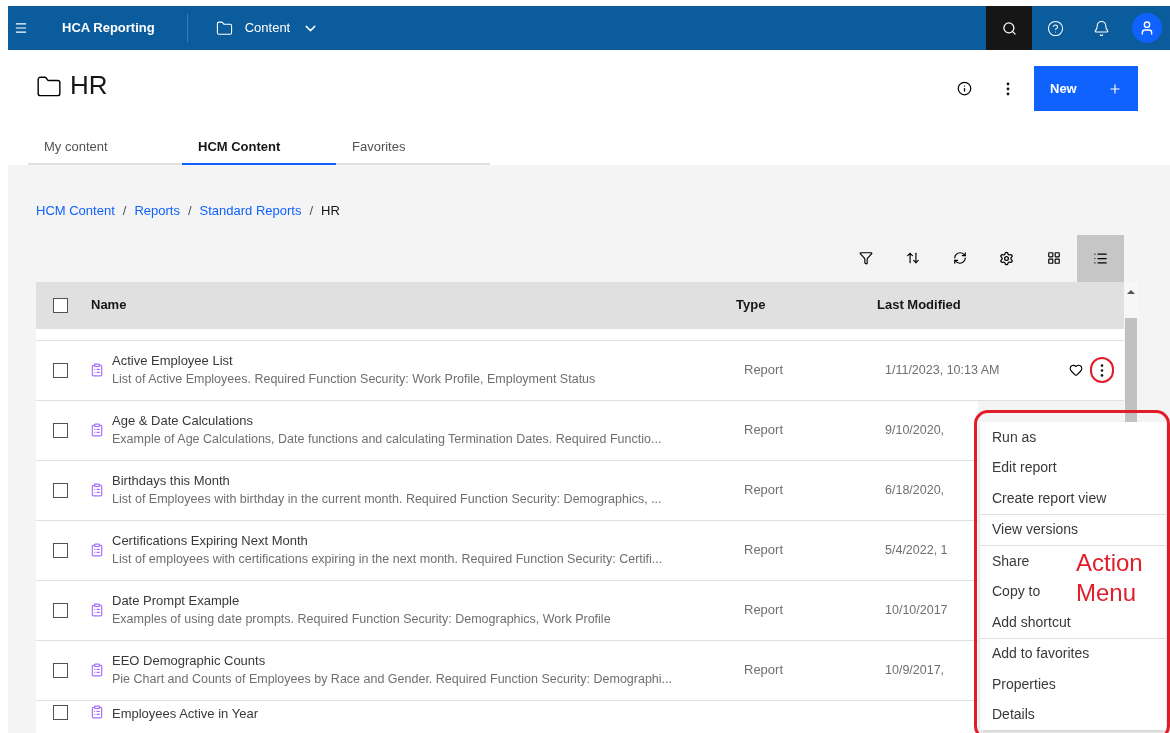 This screenshot has height=733, width=1170. What do you see at coordinates (1006, 258) in the screenshot?
I see `settings-icon` at bounding box center [1006, 258].